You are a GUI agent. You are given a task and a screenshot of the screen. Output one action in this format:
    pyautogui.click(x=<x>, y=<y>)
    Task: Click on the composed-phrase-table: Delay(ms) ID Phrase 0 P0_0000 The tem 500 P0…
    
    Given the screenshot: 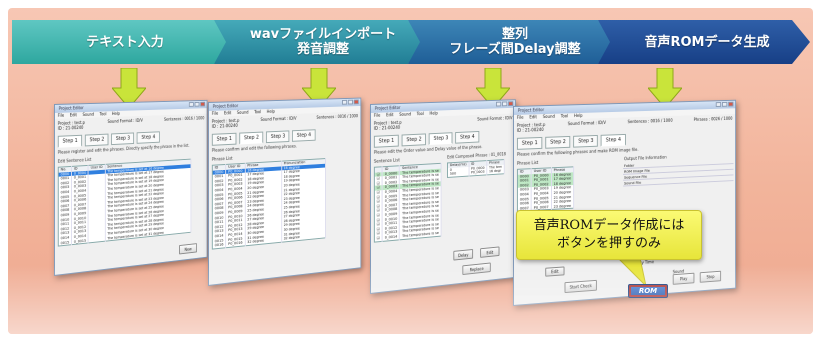 What is the action you would take?
    pyautogui.click(x=476, y=168)
    